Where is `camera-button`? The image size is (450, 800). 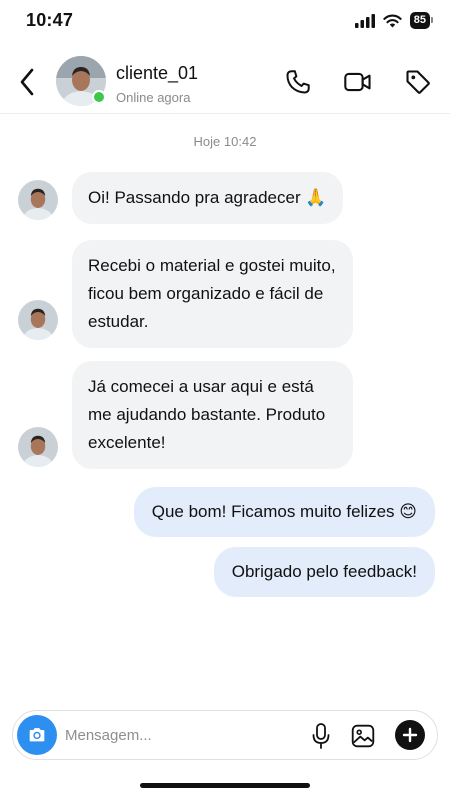 camera-button is located at coordinates (37, 735).